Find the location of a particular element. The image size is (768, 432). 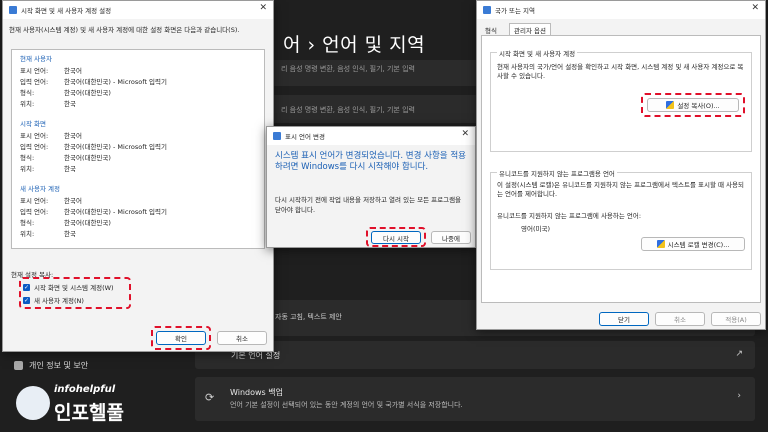

admin-language-settings: 기본 언어 설정 ↗ is located at coordinates (475, 355).